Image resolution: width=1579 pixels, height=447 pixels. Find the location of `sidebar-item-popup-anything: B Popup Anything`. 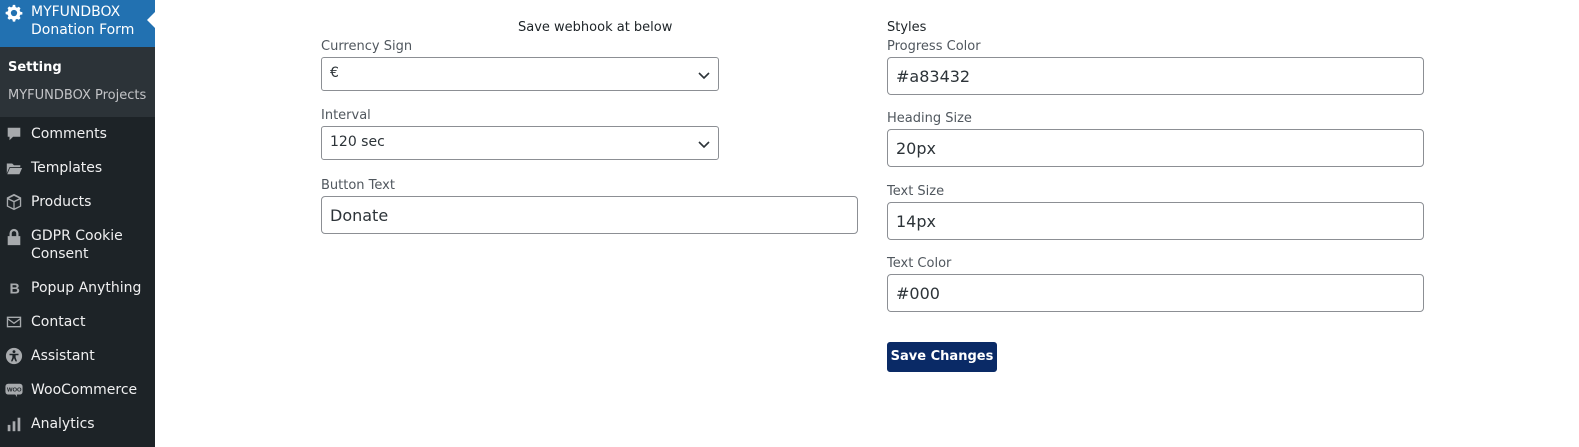

sidebar-item-popup-anything: B Popup Anything is located at coordinates (77, 288).